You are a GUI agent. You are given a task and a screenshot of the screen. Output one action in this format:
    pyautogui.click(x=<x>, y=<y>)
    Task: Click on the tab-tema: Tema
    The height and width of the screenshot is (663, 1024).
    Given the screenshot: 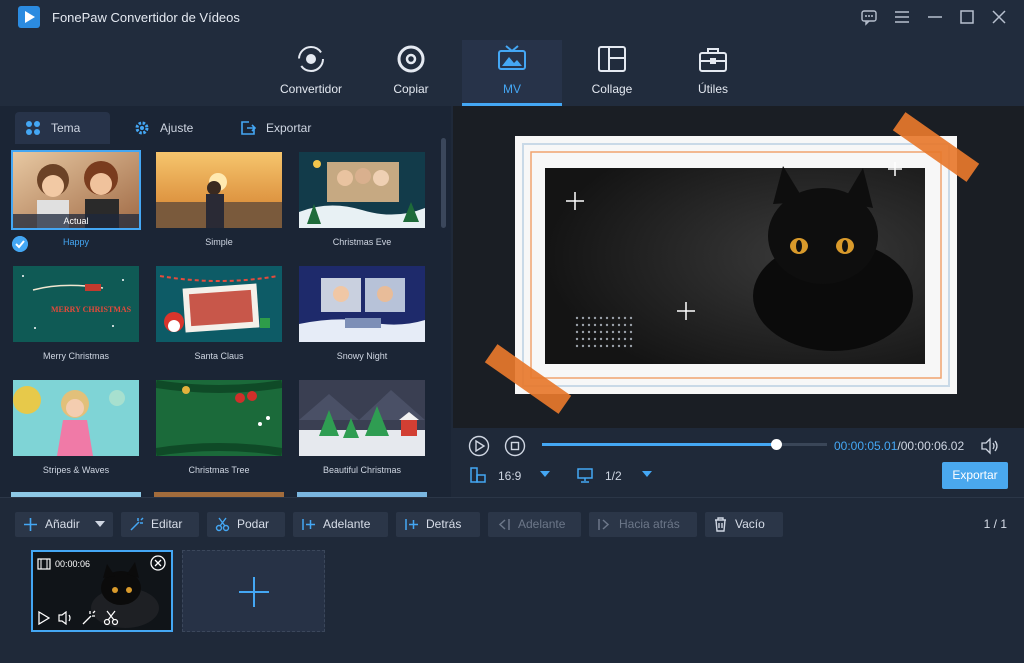 What is the action you would take?
    pyautogui.click(x=62, y=128)
    